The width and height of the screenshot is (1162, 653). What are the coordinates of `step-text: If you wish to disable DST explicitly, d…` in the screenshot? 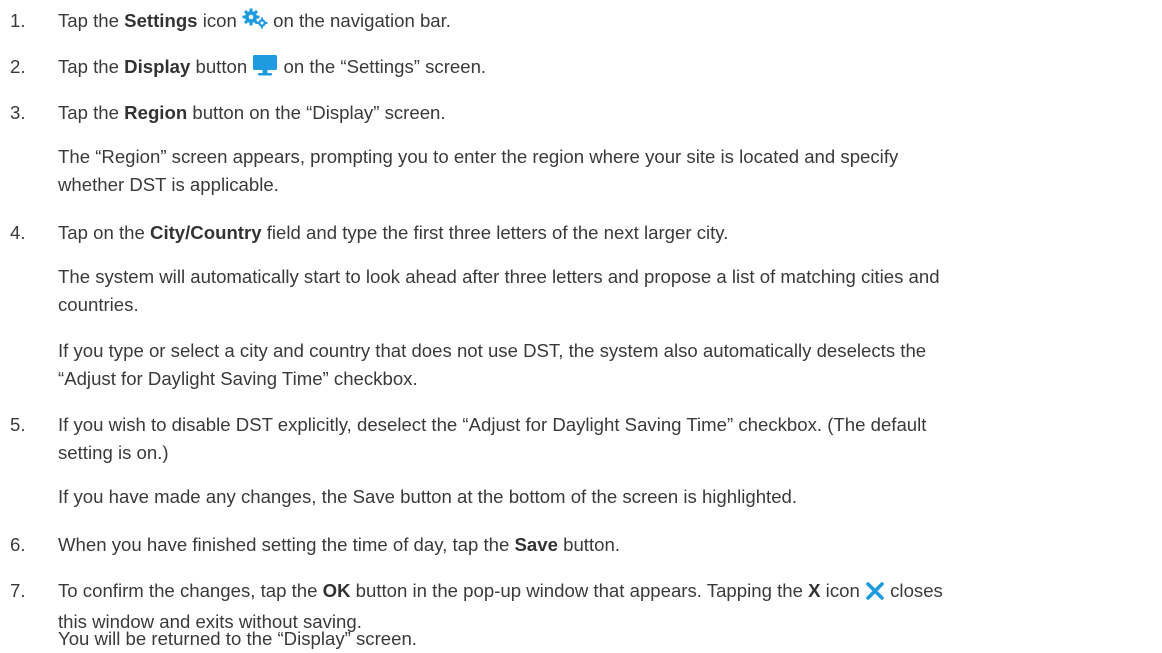 It's located at (492, 438).